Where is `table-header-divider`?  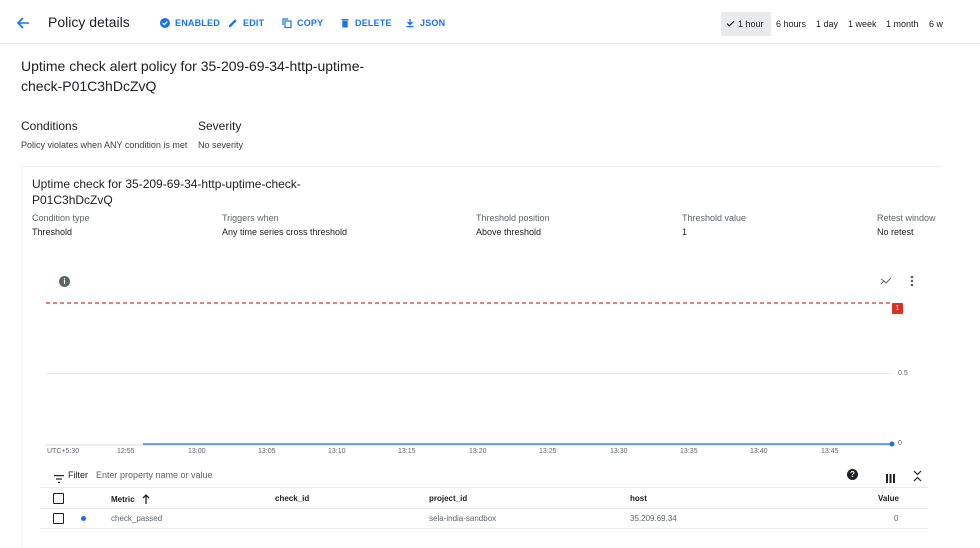 table-header-divider is located at coordinates (484, 508).